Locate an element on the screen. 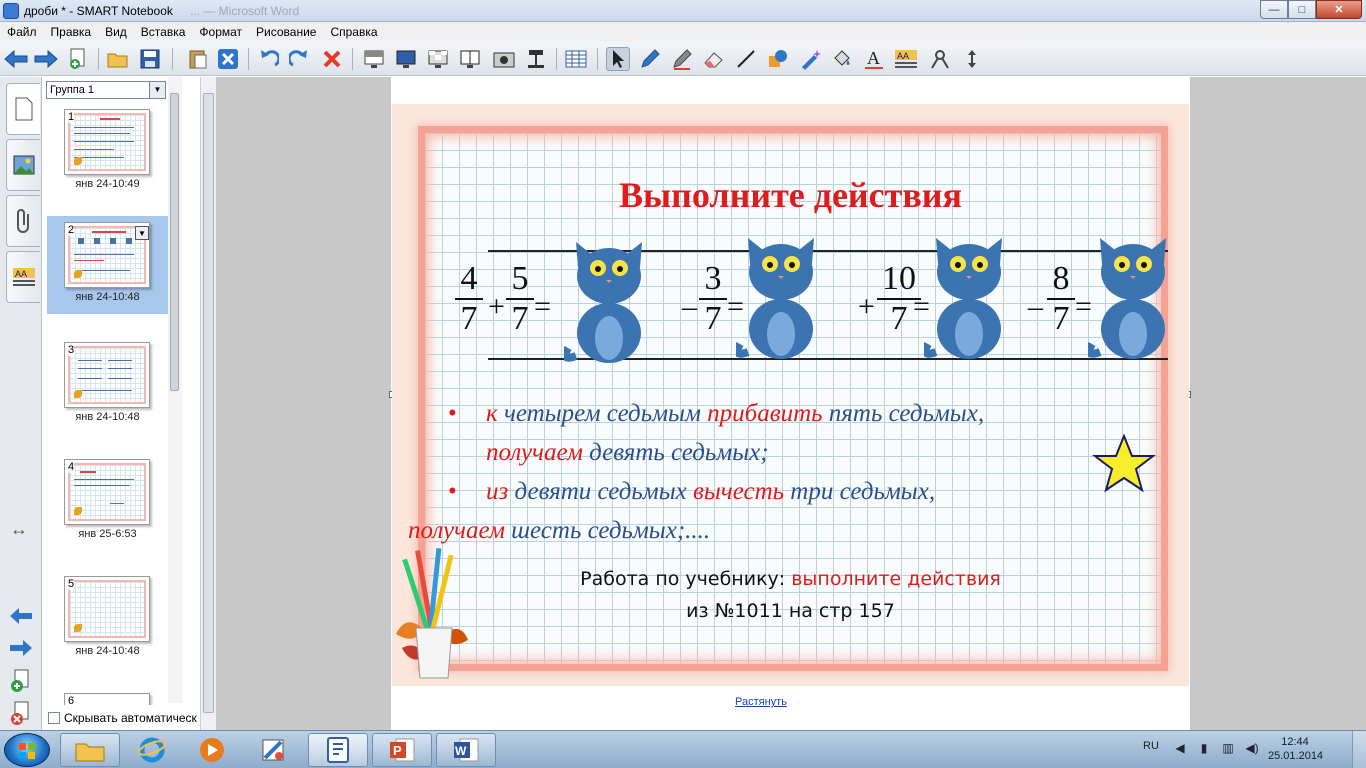 The width and height of the screenshot is (1366, 768). autohide-option: Скрывать автоматическ is located at coordinates (122, 718).